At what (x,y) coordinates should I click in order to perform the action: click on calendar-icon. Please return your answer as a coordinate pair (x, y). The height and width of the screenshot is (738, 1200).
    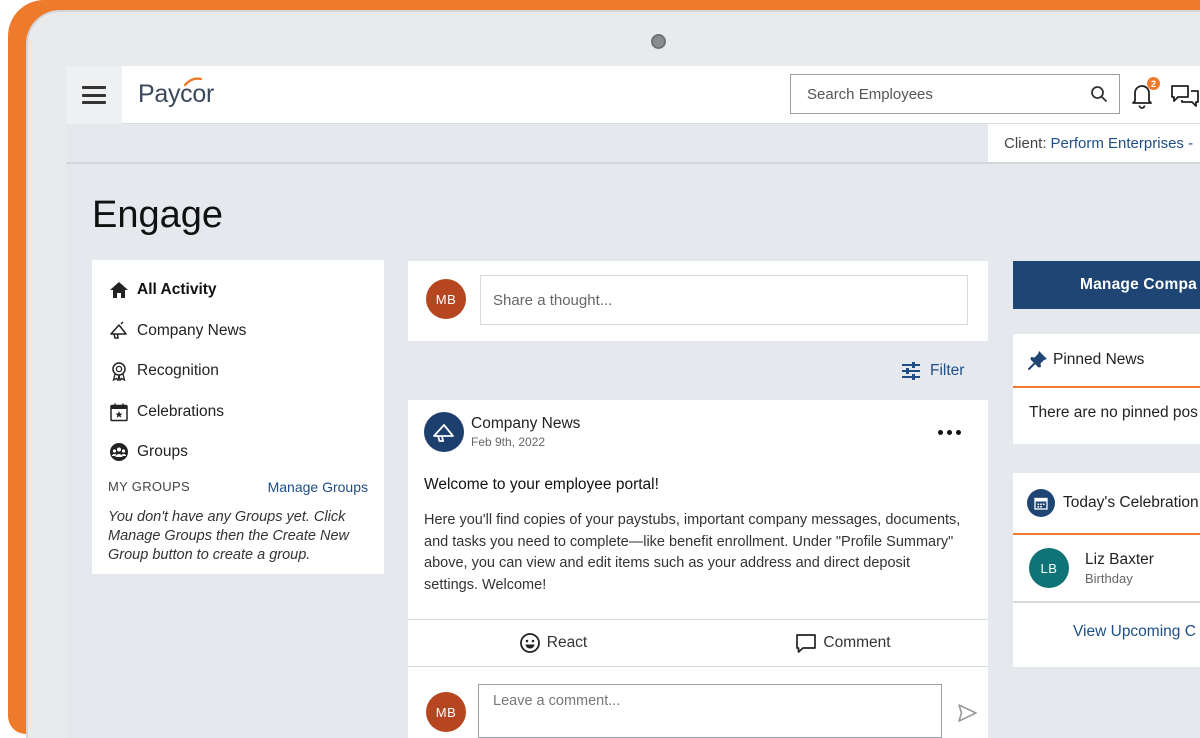
    Looking at the image, I should click on (1041, 503).